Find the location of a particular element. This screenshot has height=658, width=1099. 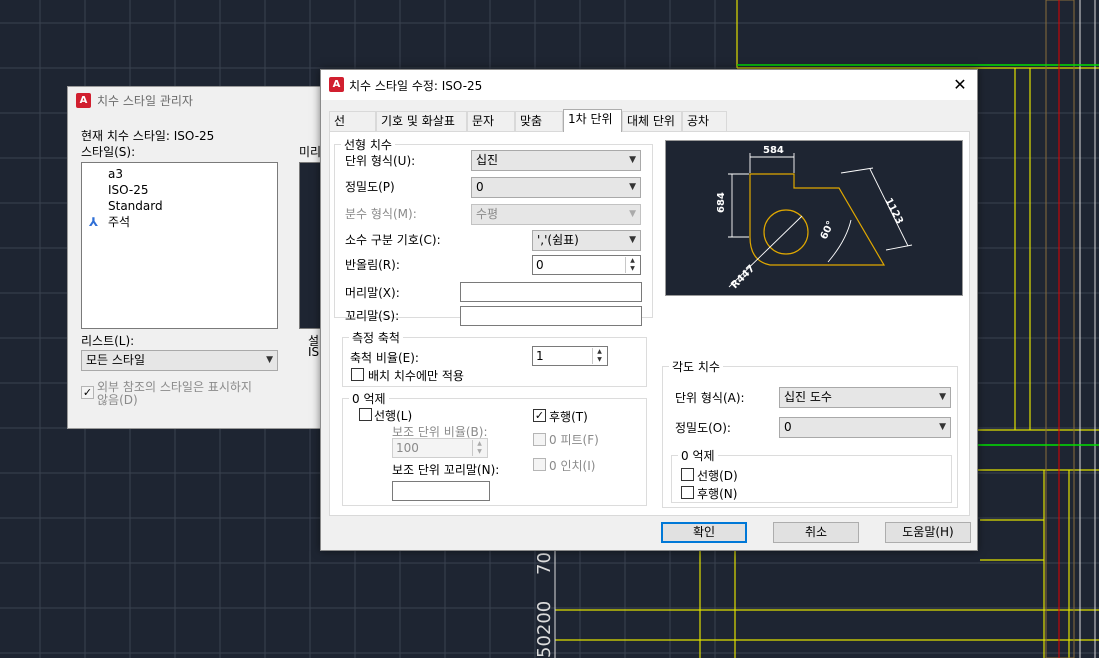

cancel-button: 취소 is located at coordinates (816, 532).